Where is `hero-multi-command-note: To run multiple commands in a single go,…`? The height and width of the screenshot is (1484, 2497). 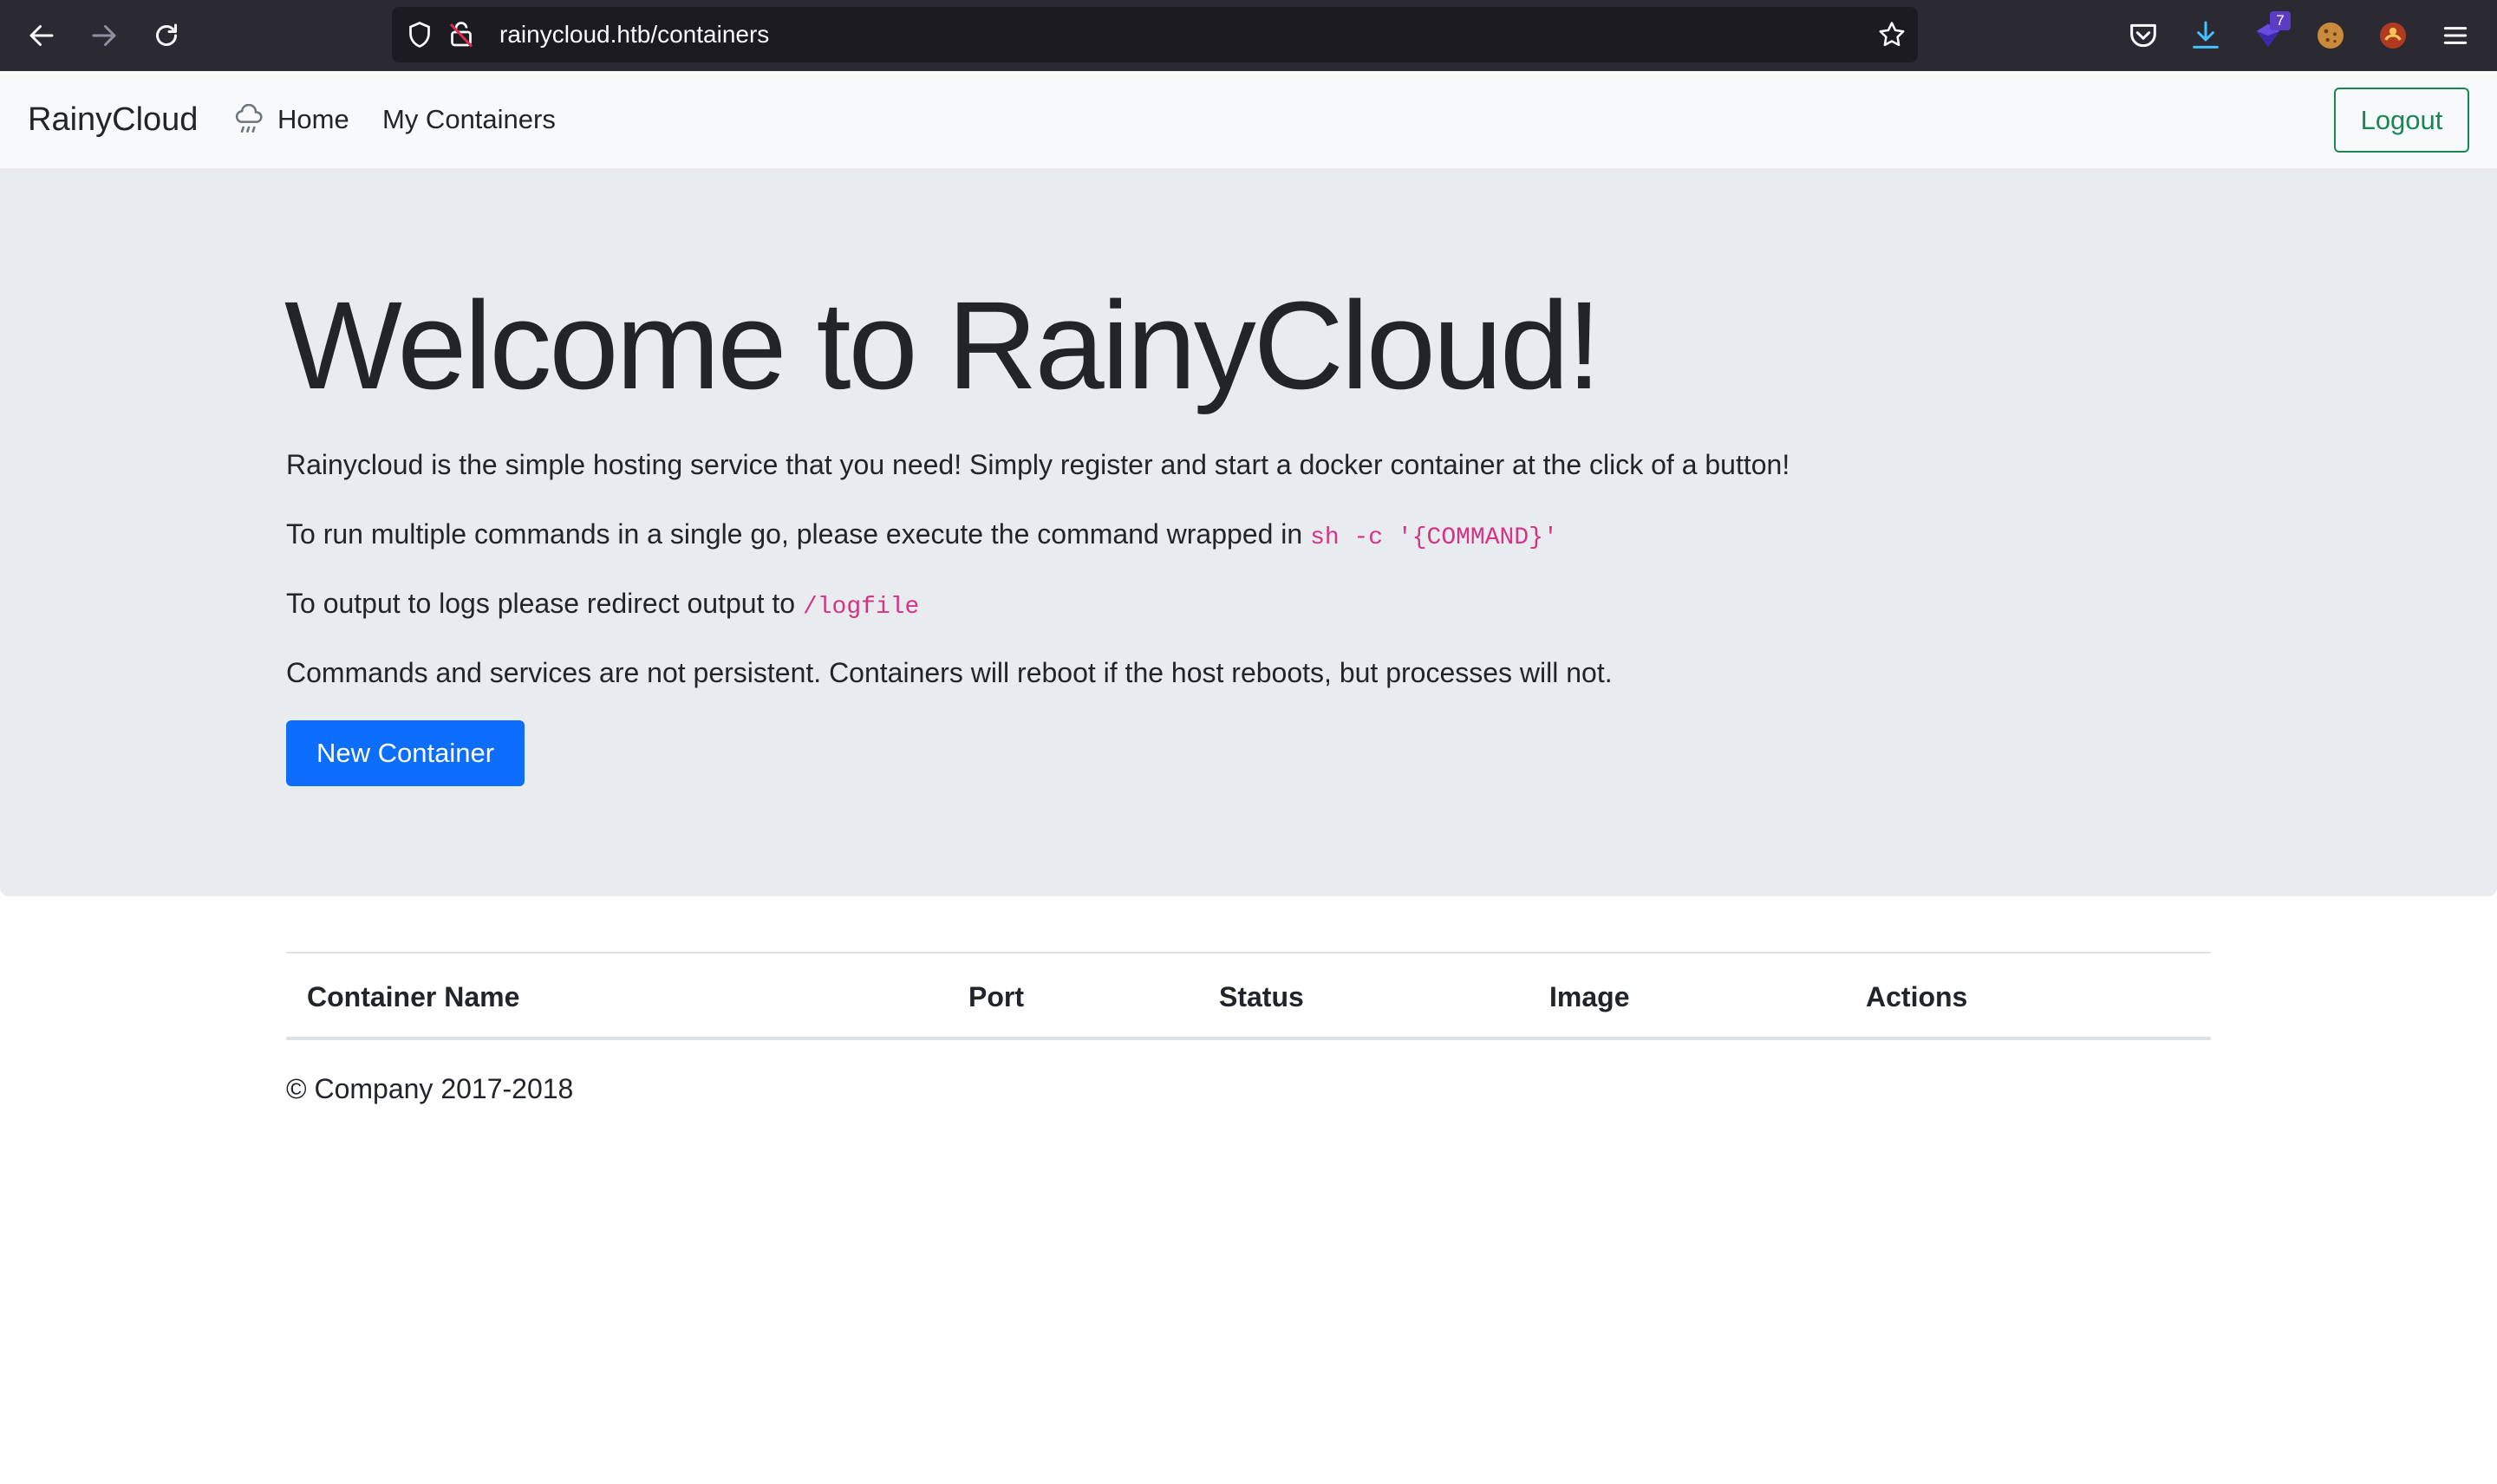 hero-multi-command-note: To run multiple commands in a single go,… is located at coordinates (922, 536).